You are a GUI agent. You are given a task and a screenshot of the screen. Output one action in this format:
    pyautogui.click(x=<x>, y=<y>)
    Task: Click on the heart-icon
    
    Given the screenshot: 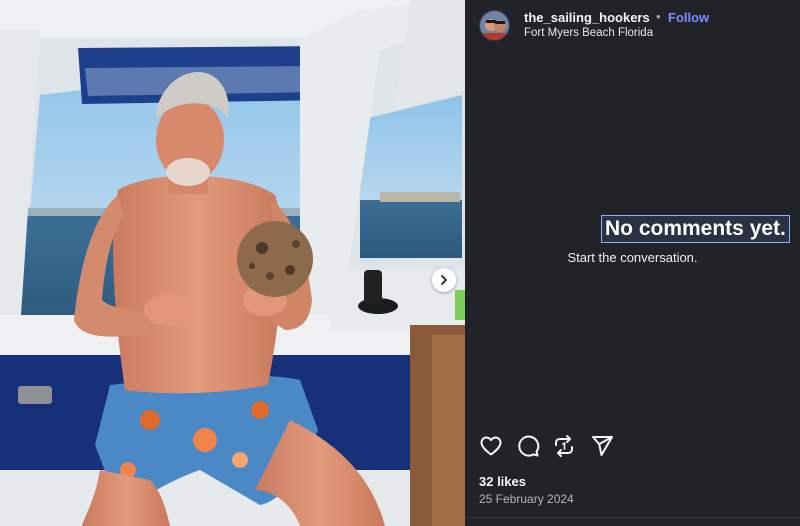 What is the action you would take?
    pyautogui.click(x=491, y=446)
    